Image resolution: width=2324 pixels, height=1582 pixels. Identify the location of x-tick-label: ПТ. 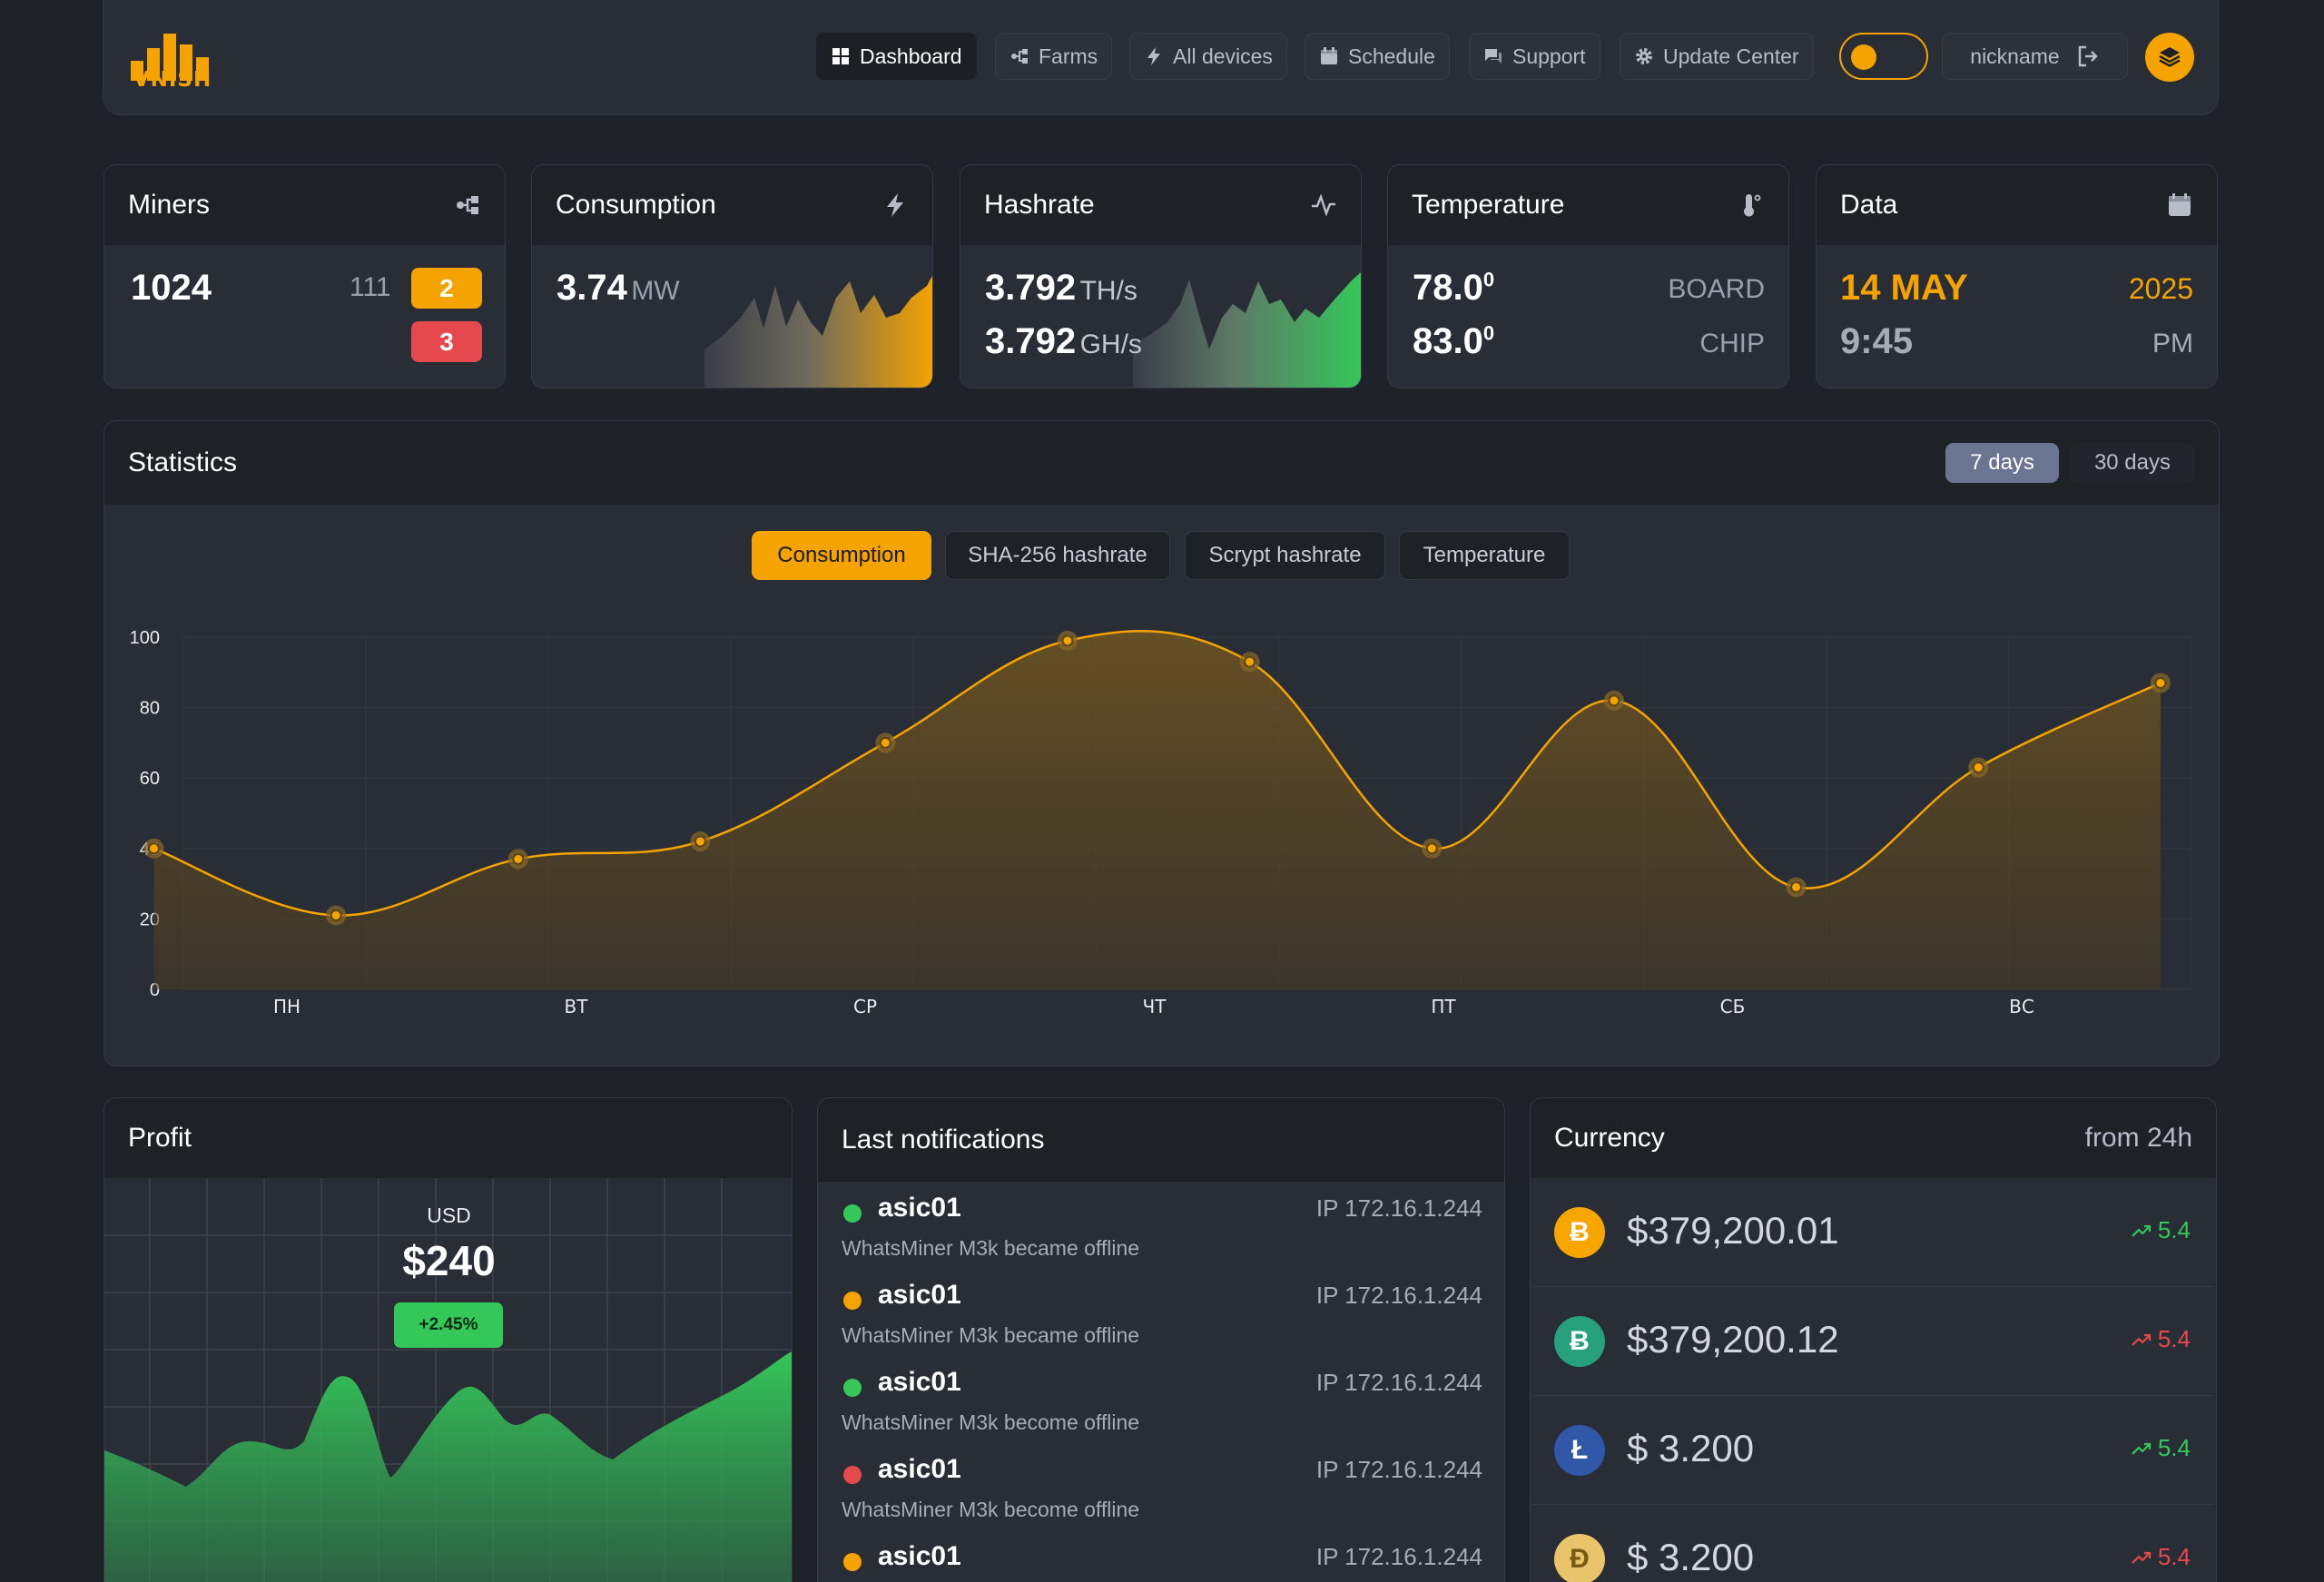
(1443, 1007).